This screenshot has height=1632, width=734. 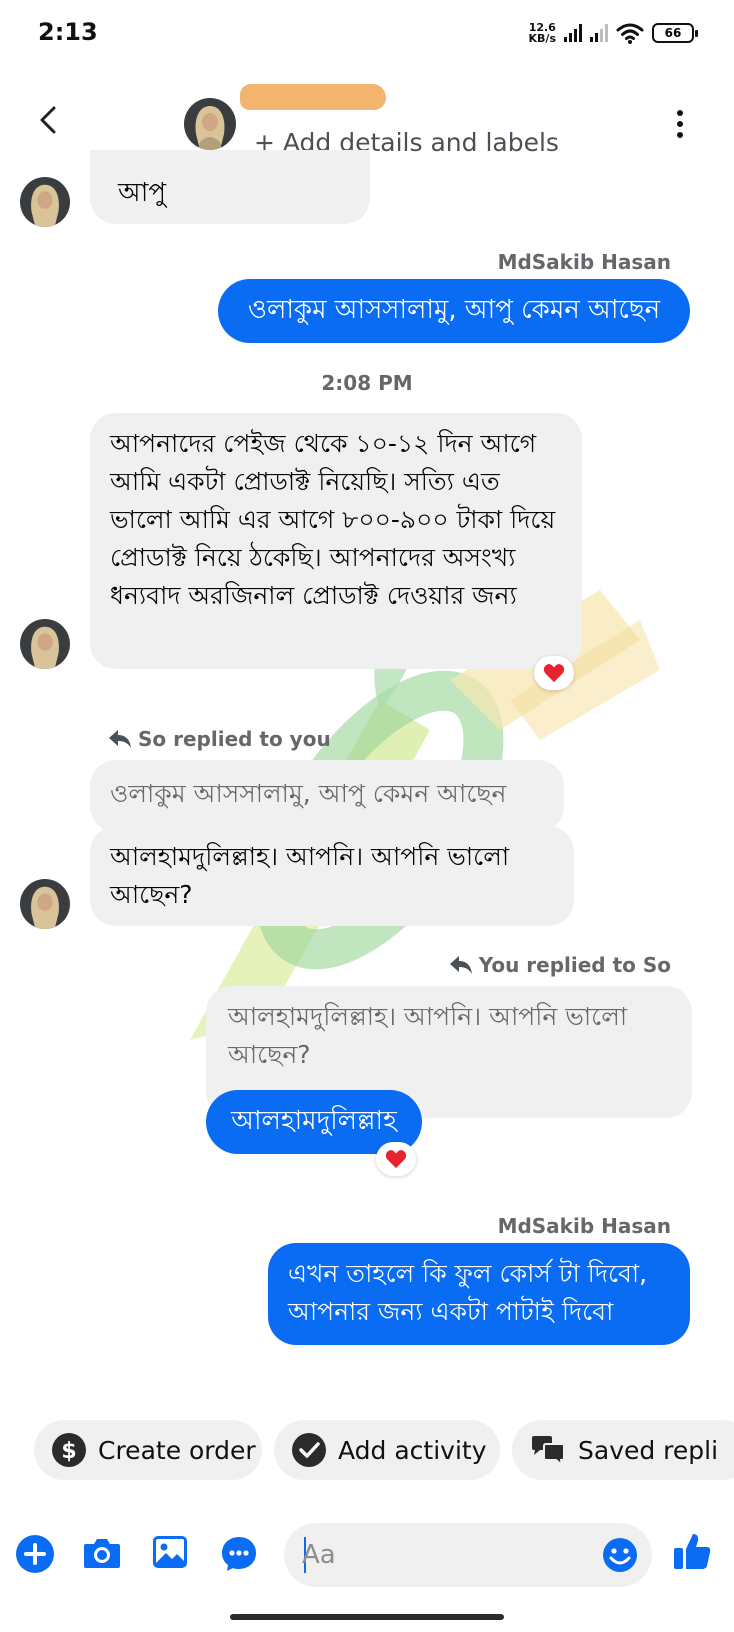 What do you see at coordinates (367, 383) in the screenshot?
I see `time-divider: 2:08 PM` at bounding box center [367, 383].